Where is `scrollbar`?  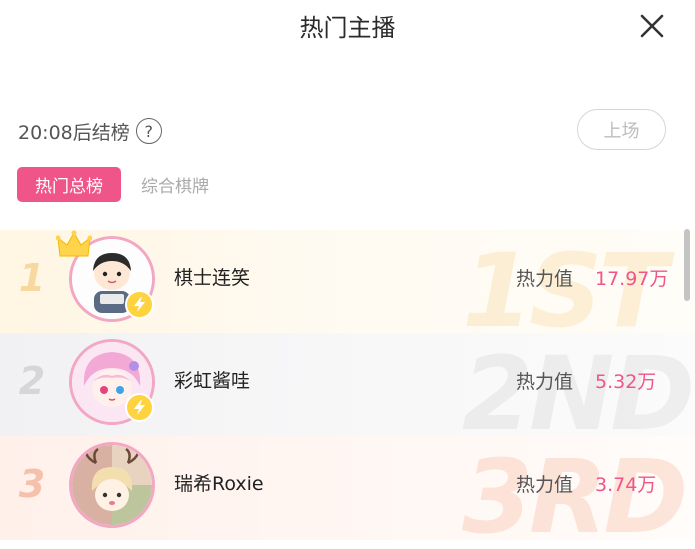
scrollbar is located at coordinates (687, 265).